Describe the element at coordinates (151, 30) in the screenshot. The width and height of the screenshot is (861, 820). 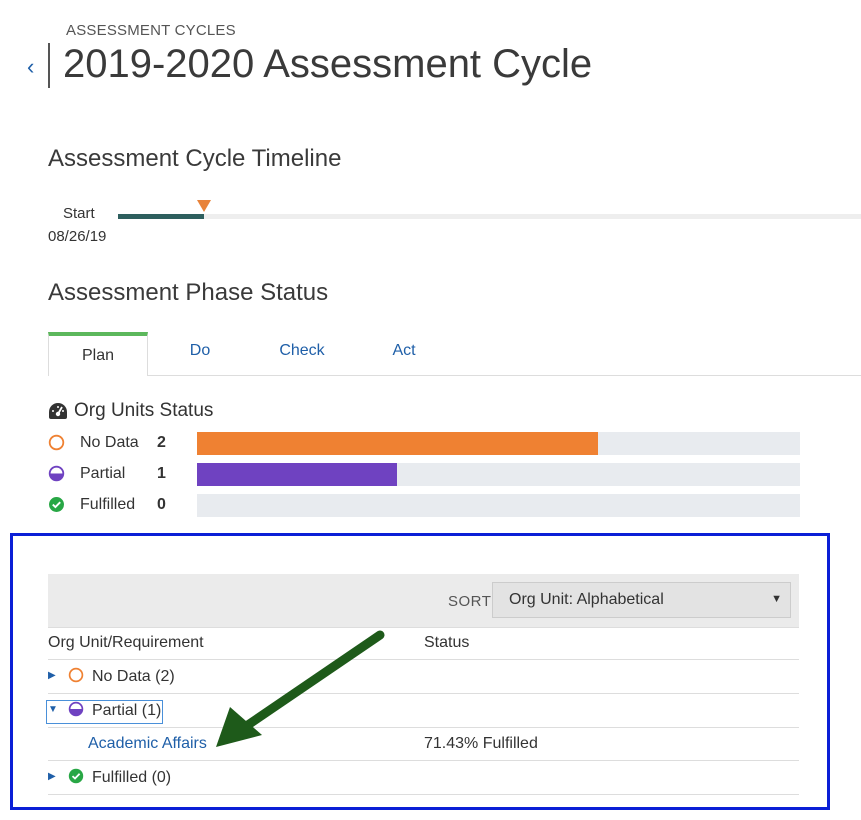
I see `breadcrumb: ASSESSMENT CYCLES` at that location.